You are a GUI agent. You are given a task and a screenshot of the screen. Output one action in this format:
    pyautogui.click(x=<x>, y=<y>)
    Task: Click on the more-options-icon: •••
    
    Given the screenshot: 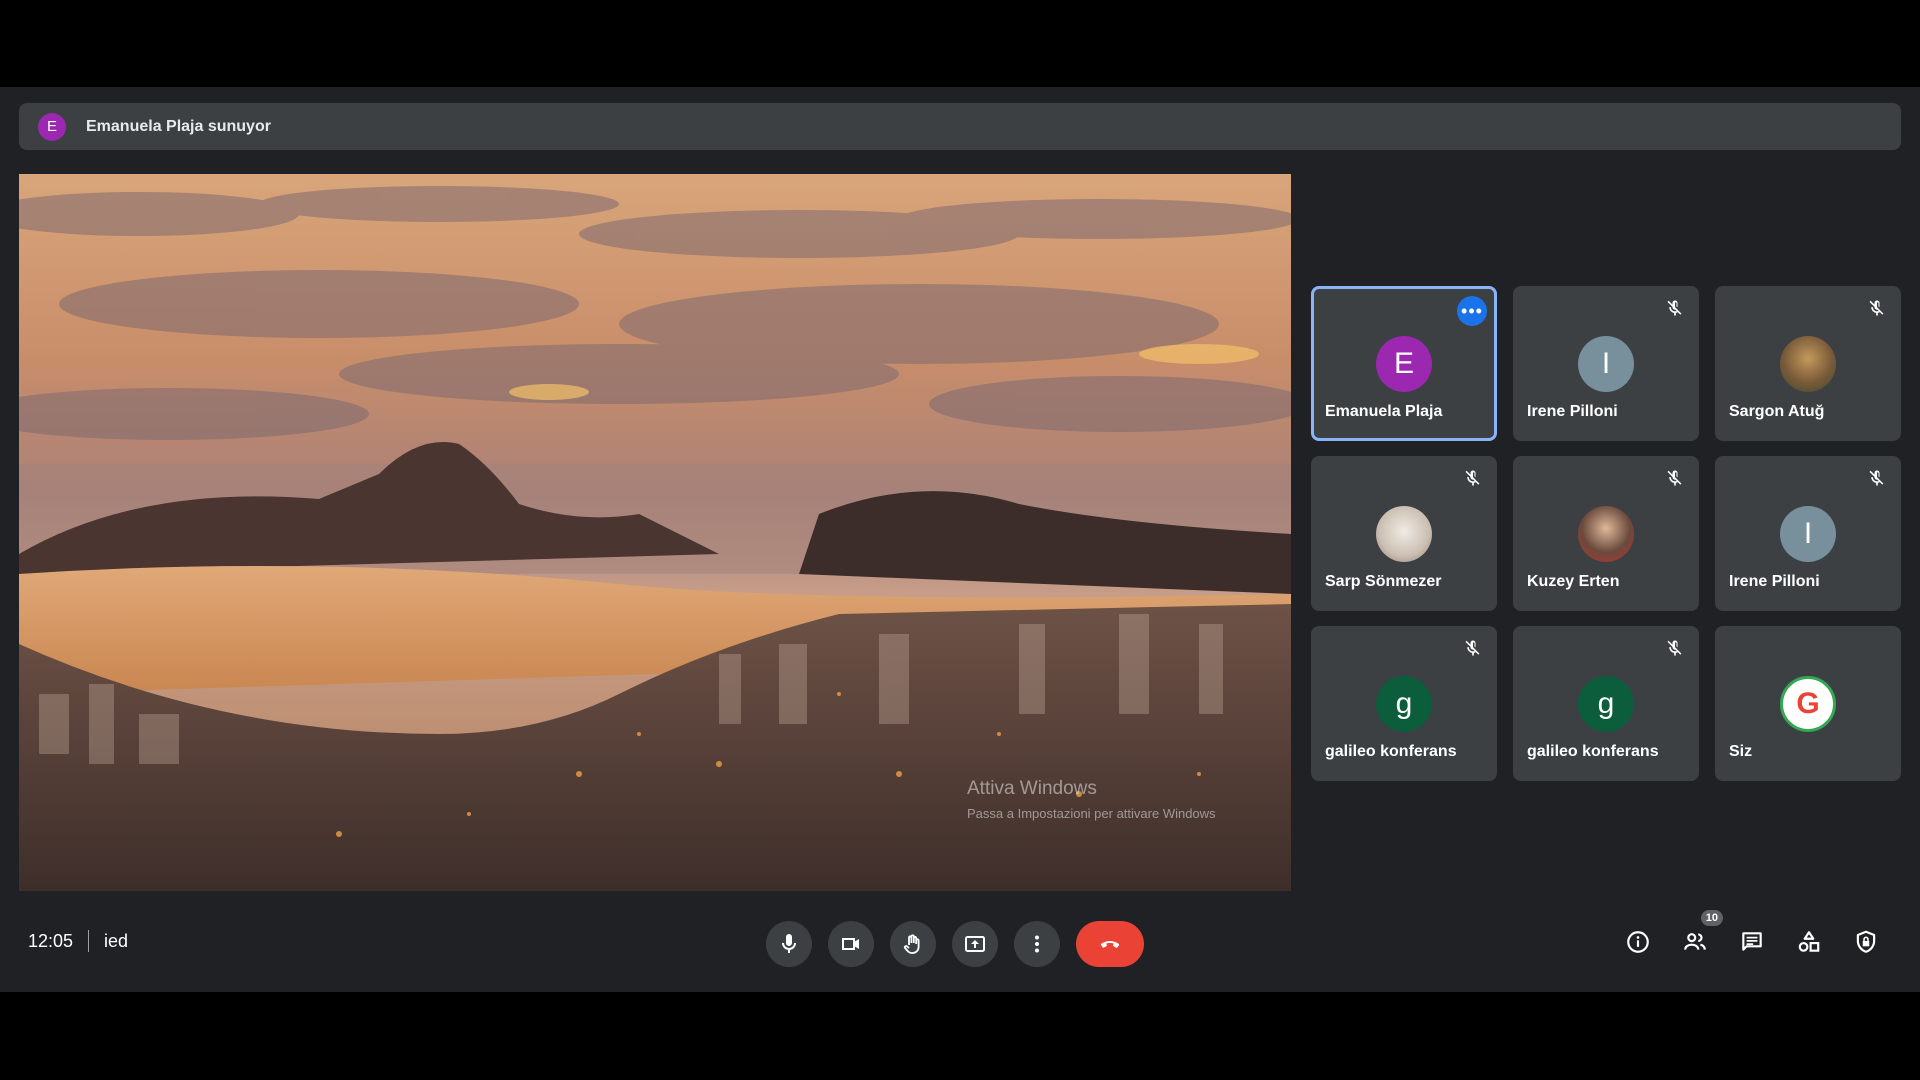 What is the action you would take?
    pyautogui.click(x=1472, y=311)
    